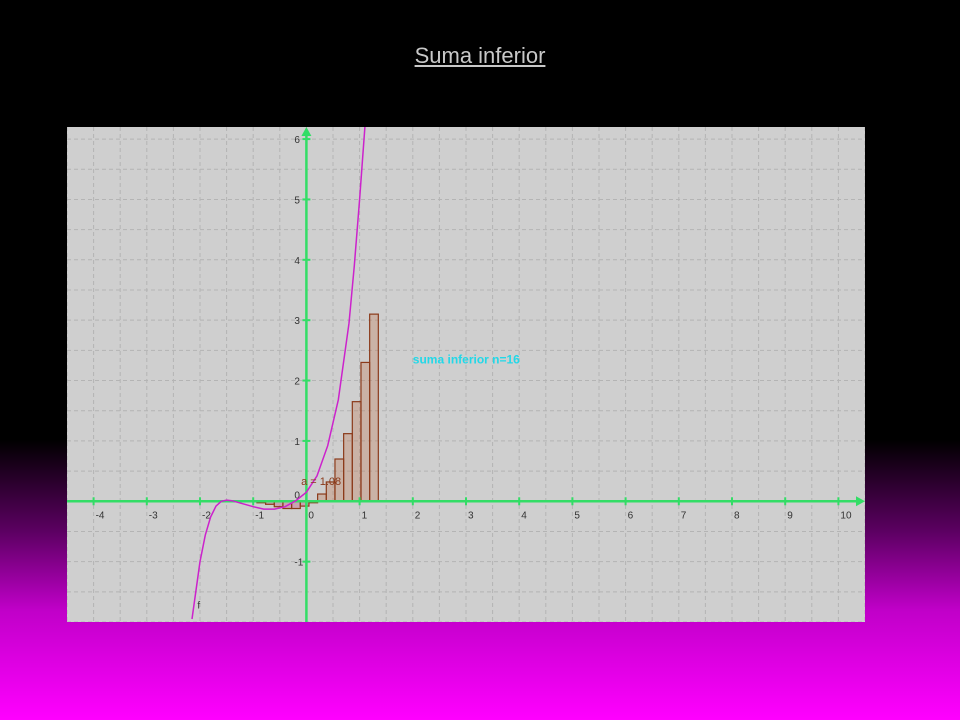 This screenshot has height=720, width=960. I want to click on x-tick-label: 1, so click(365, 515).